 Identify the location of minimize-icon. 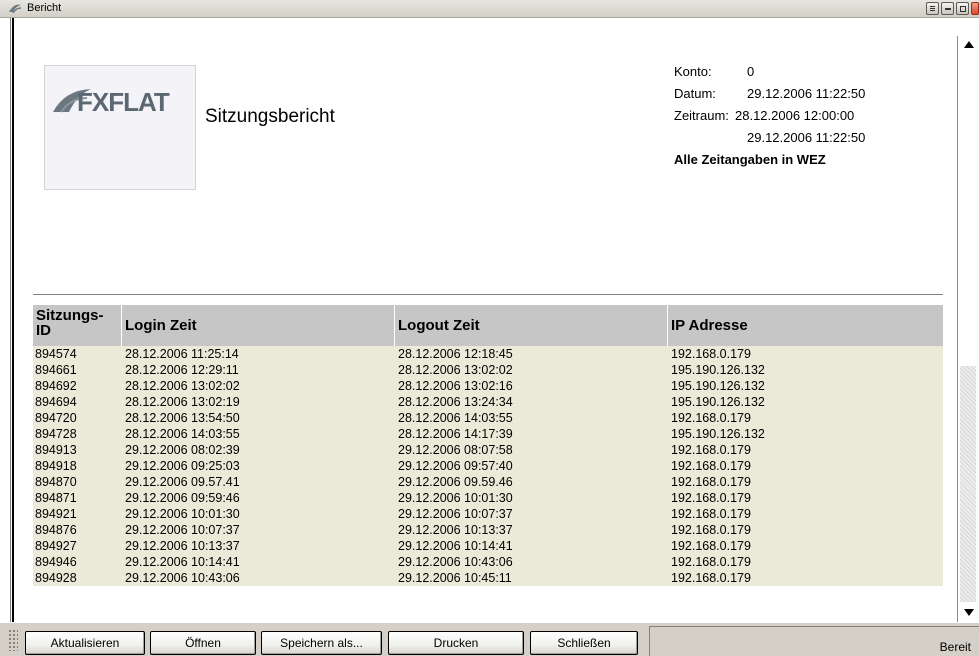
(947, 8).